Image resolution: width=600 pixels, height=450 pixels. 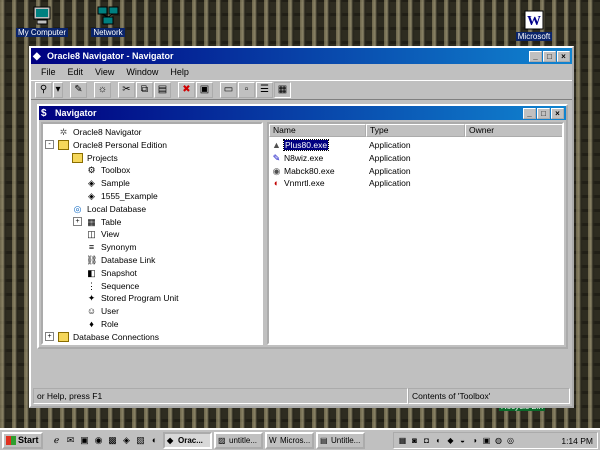 What do you see at coordinates (58, 90) in the screenshot?
I see `dropdown-icon: ▾` at bounding box center [58, 90].